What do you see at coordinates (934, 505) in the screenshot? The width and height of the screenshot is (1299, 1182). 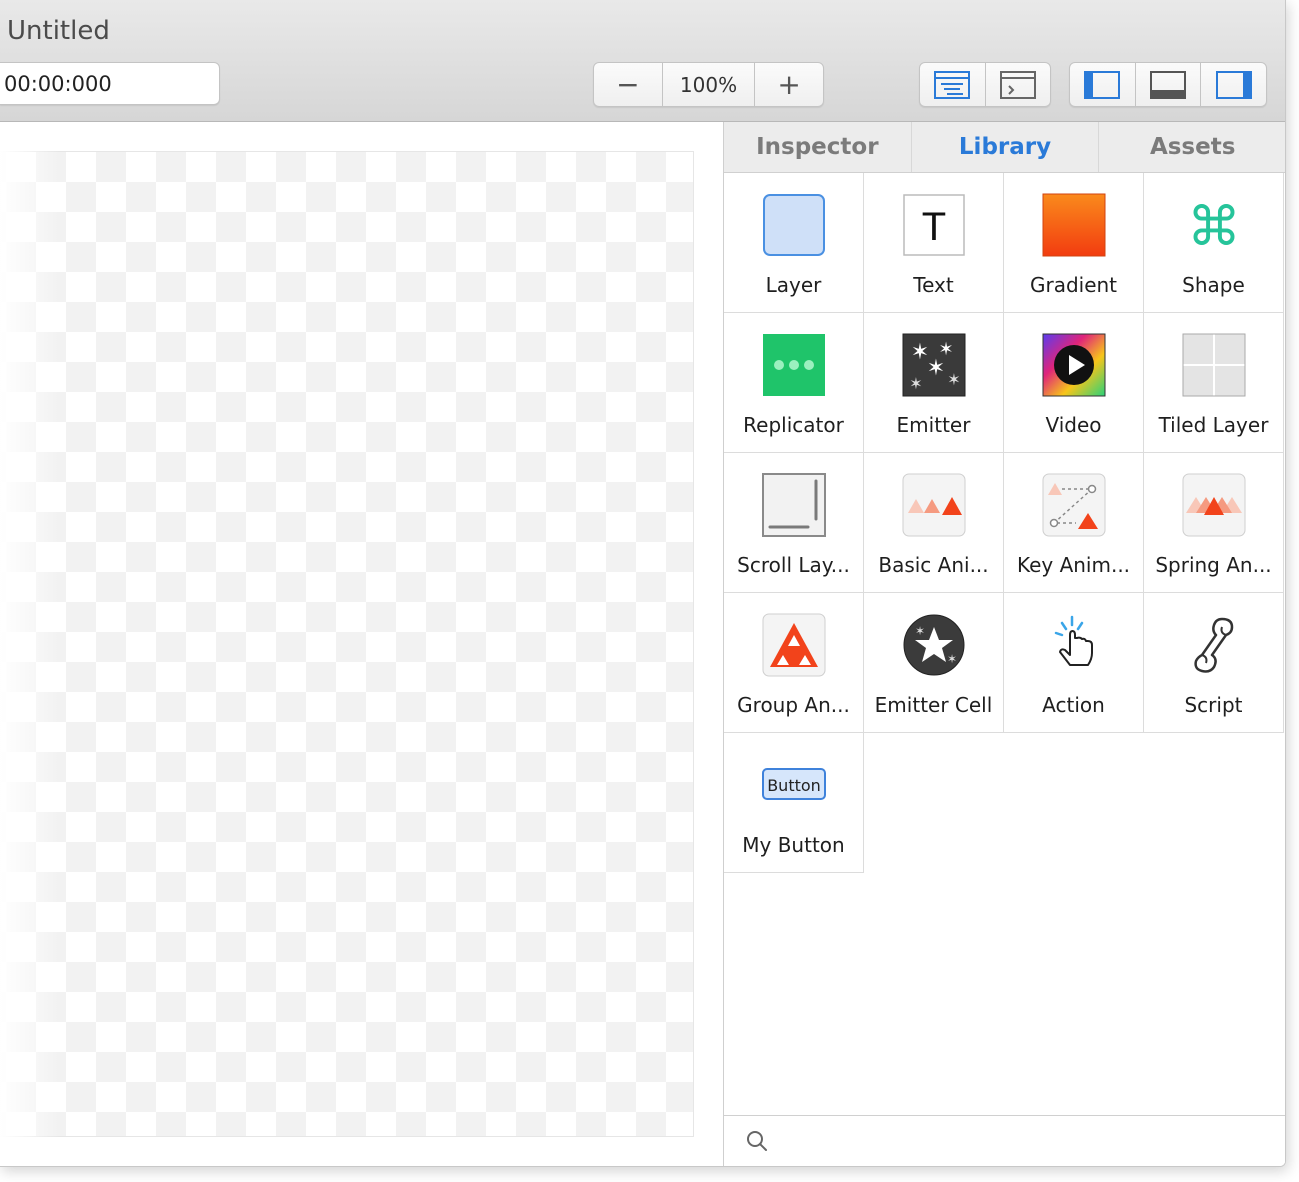 I see `basic-animation-icon` at bounding box center [934, 505].